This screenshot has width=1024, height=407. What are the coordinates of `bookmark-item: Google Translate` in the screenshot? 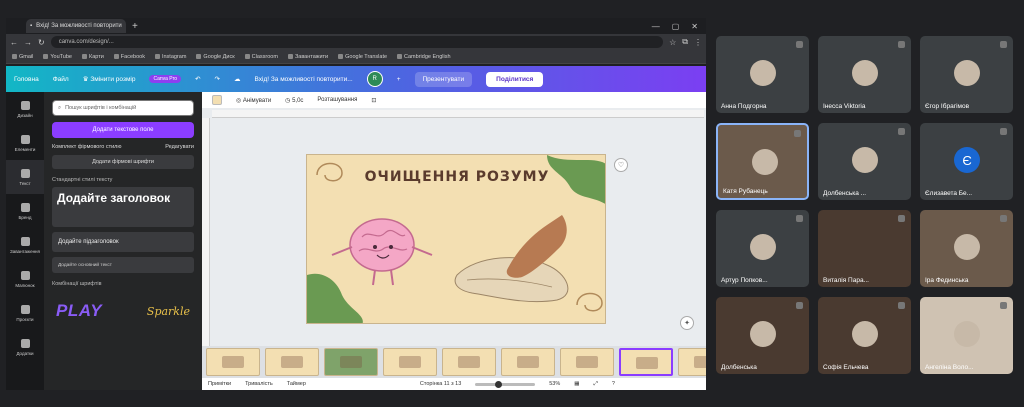 It's located at (362, 57).